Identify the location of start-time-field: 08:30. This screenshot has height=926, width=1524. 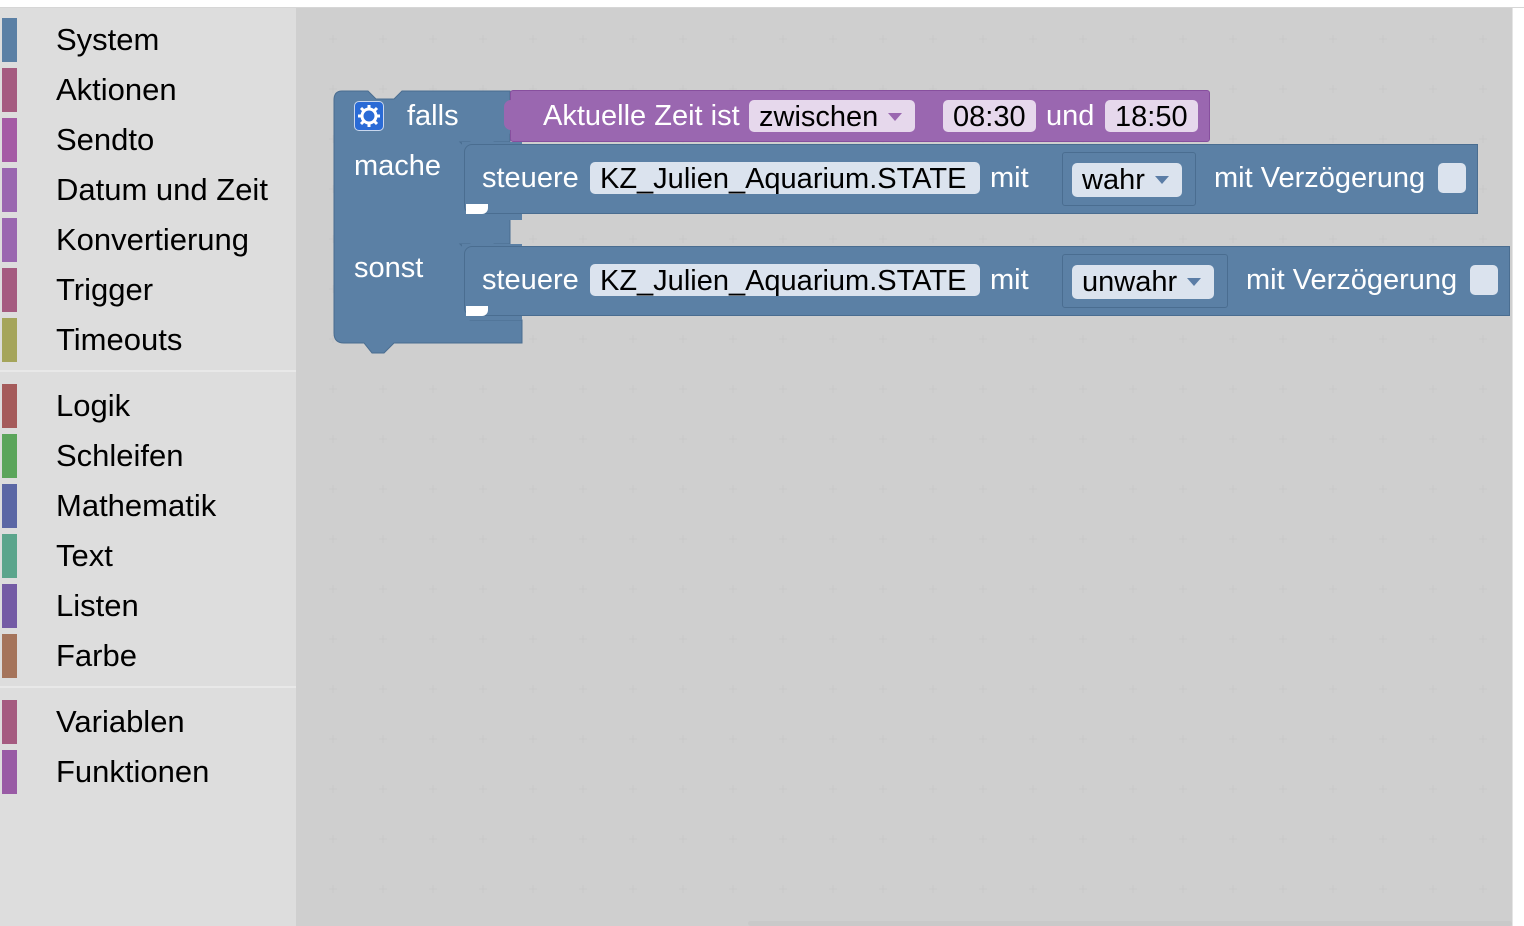
(989, 116).